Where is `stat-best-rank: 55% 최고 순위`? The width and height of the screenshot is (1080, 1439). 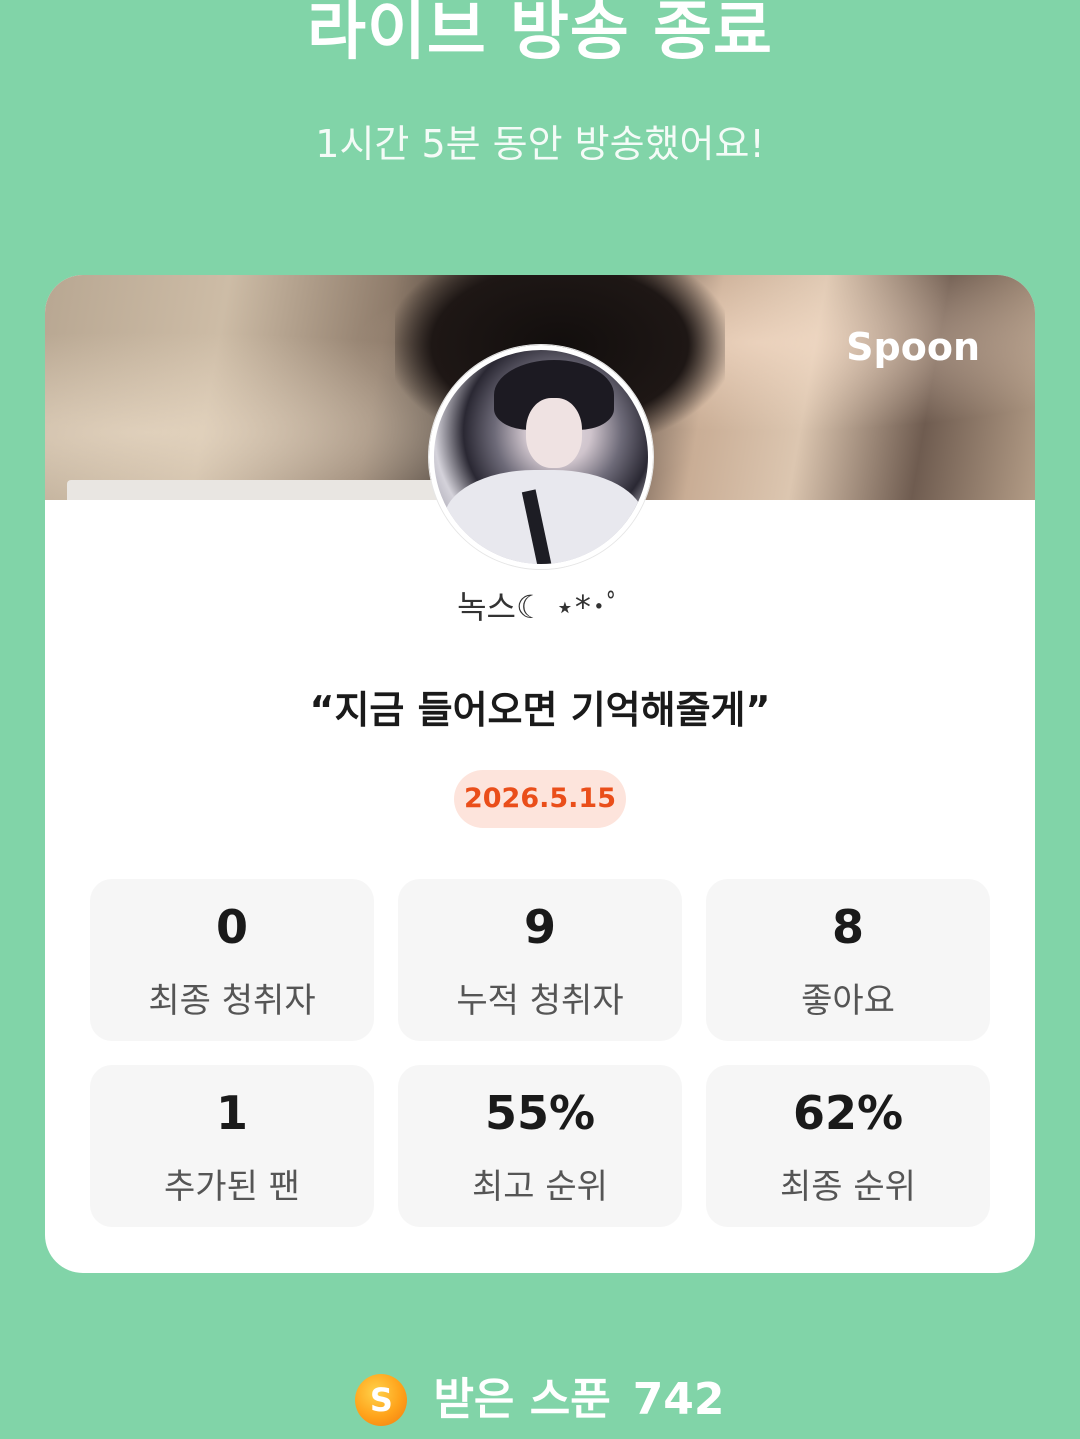 stat-best-rank: 55% 최고 순위 is located at coordinates (540, 1146).